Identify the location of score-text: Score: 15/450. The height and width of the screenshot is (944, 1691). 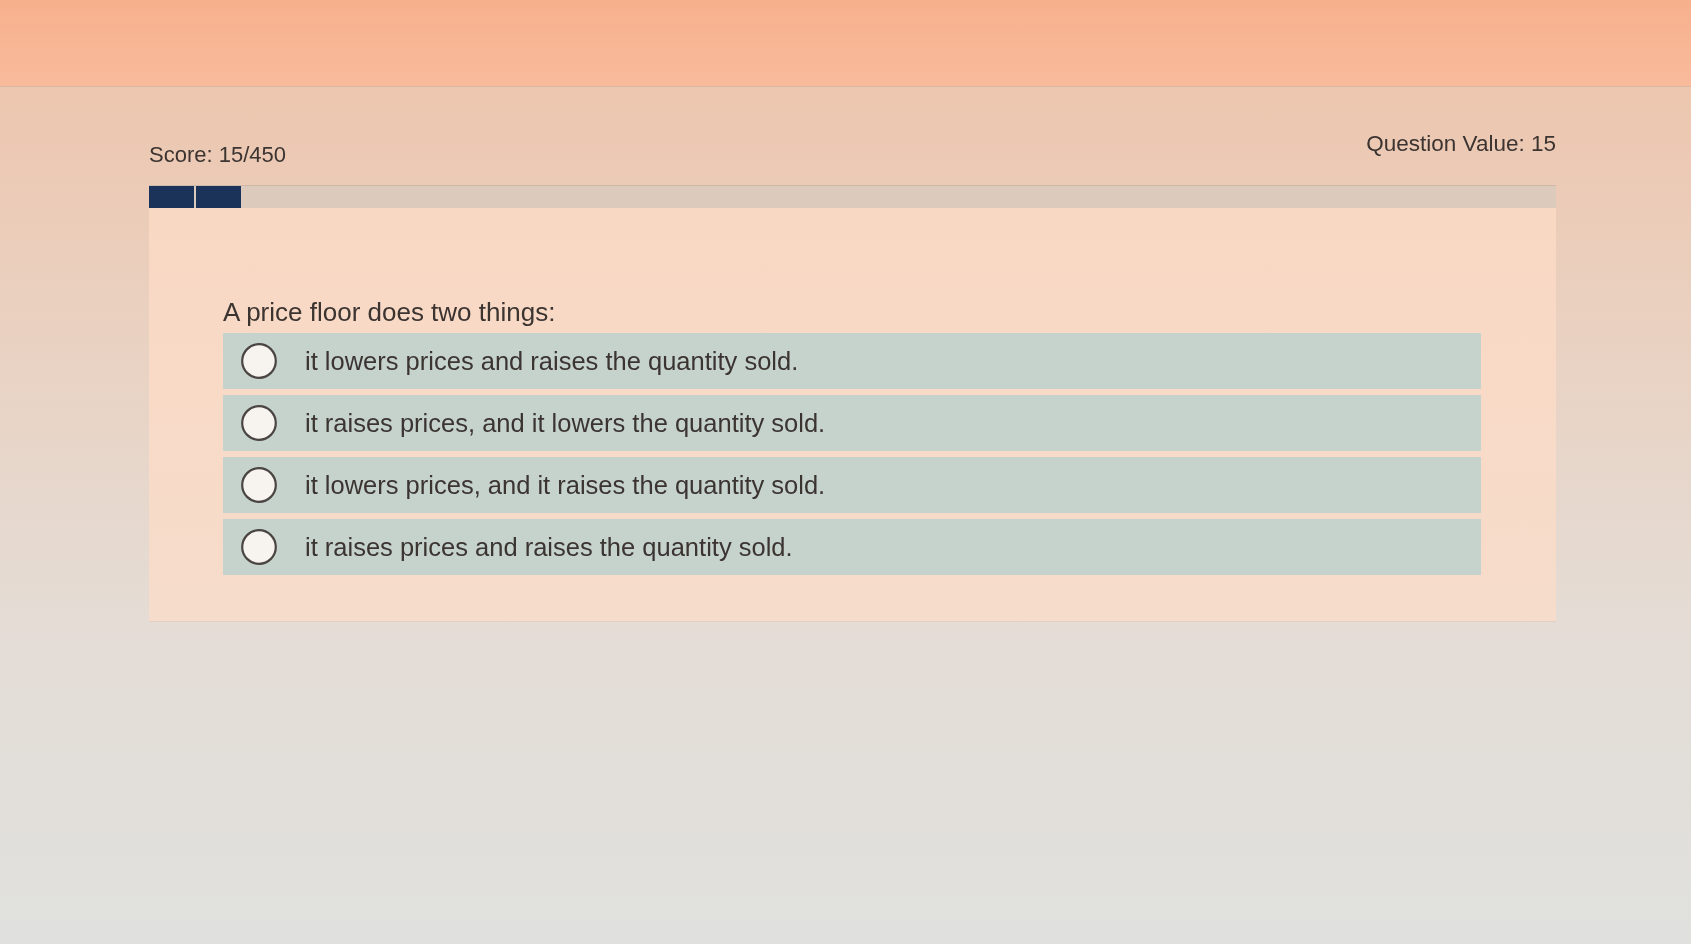
(217, 155).